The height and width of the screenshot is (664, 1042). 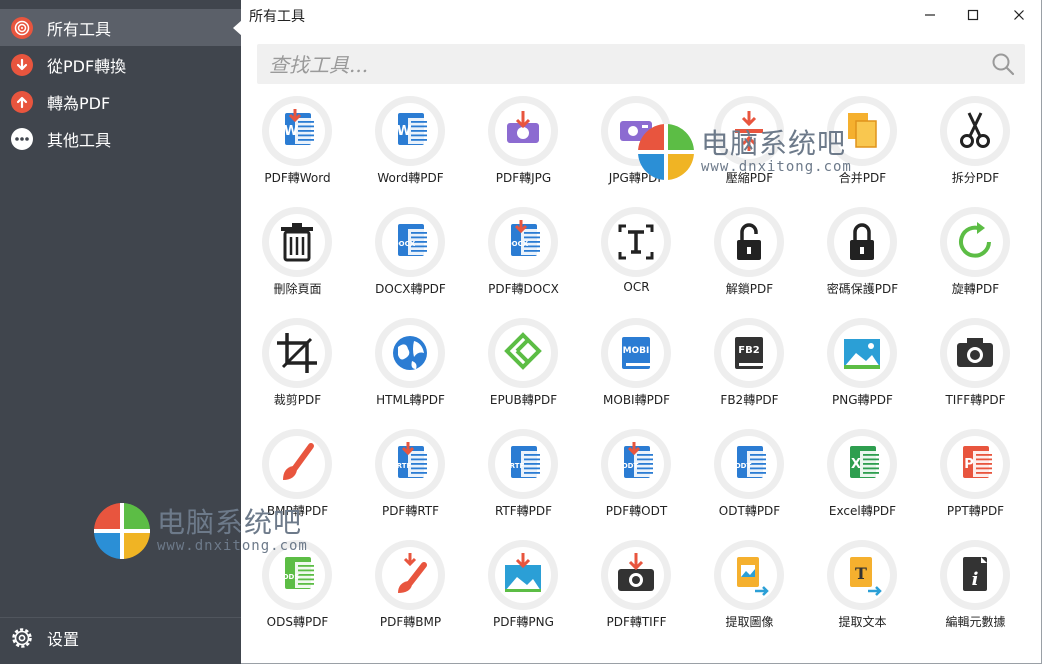 I want to click on tool-item: TIFF轉PDF, so click(x=975, y=370).